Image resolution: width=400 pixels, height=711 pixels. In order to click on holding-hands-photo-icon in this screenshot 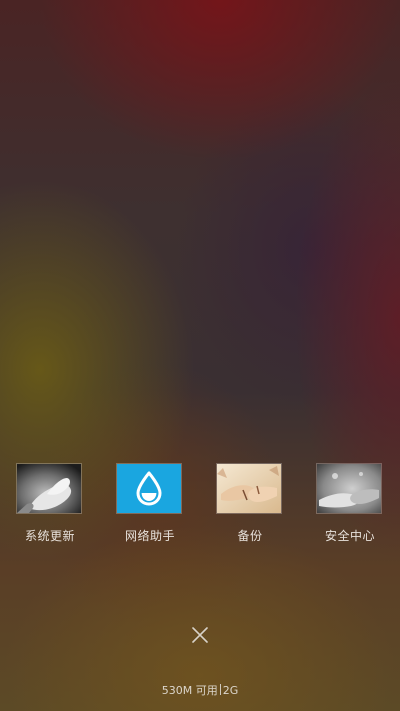, I will do `click(249, 488)`.